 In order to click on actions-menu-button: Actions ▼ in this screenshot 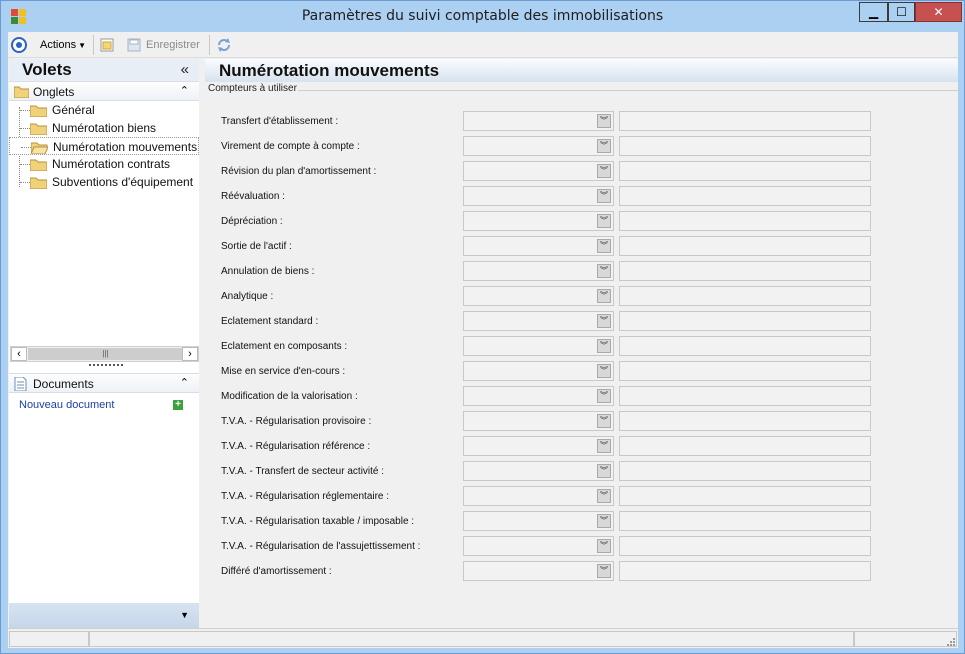, I will do `click(63, 45)`.